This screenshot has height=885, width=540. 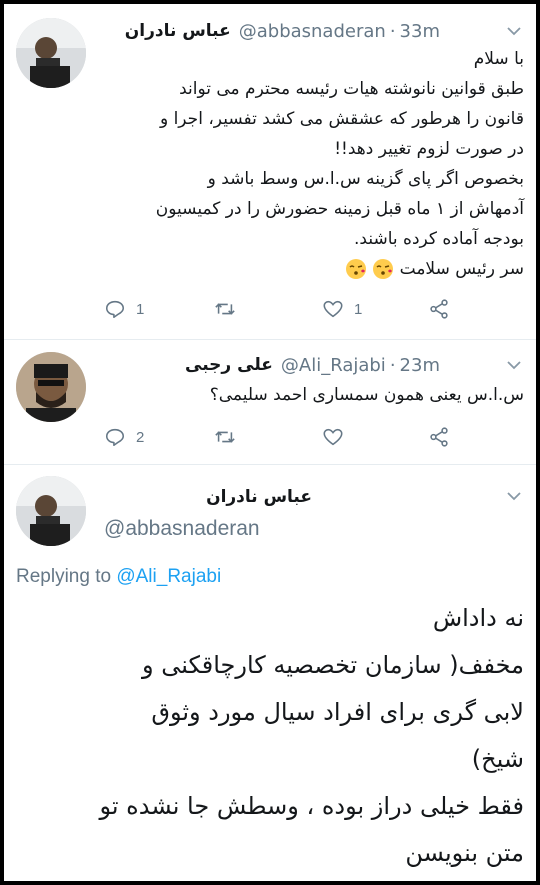 What do you see at coordinates (429, 149) in the screenshot?
I see `tweet-line: در صورت لزوم تغییر دهد!!` at bounding box center [429, 149].